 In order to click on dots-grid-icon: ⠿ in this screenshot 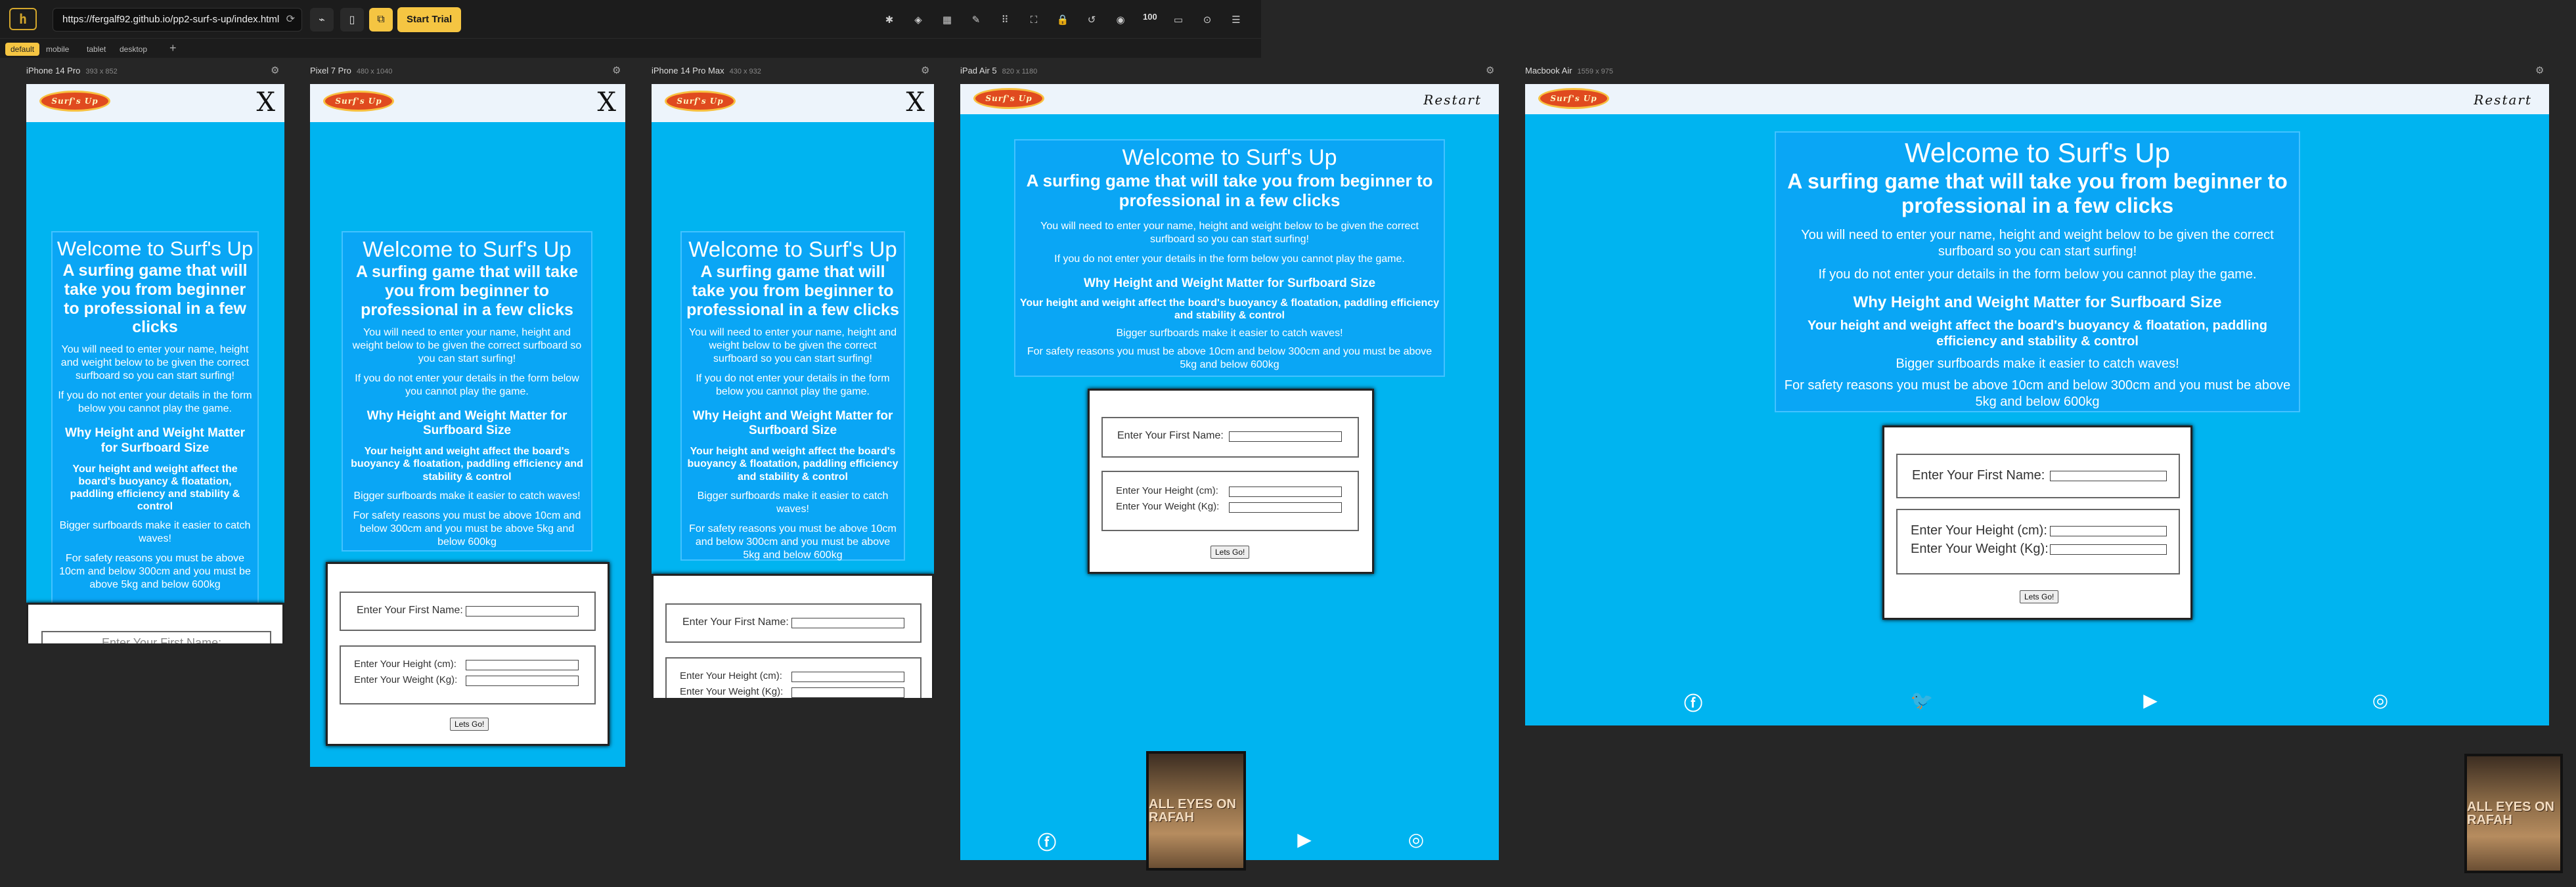, I will do `click(1005, 20)`.